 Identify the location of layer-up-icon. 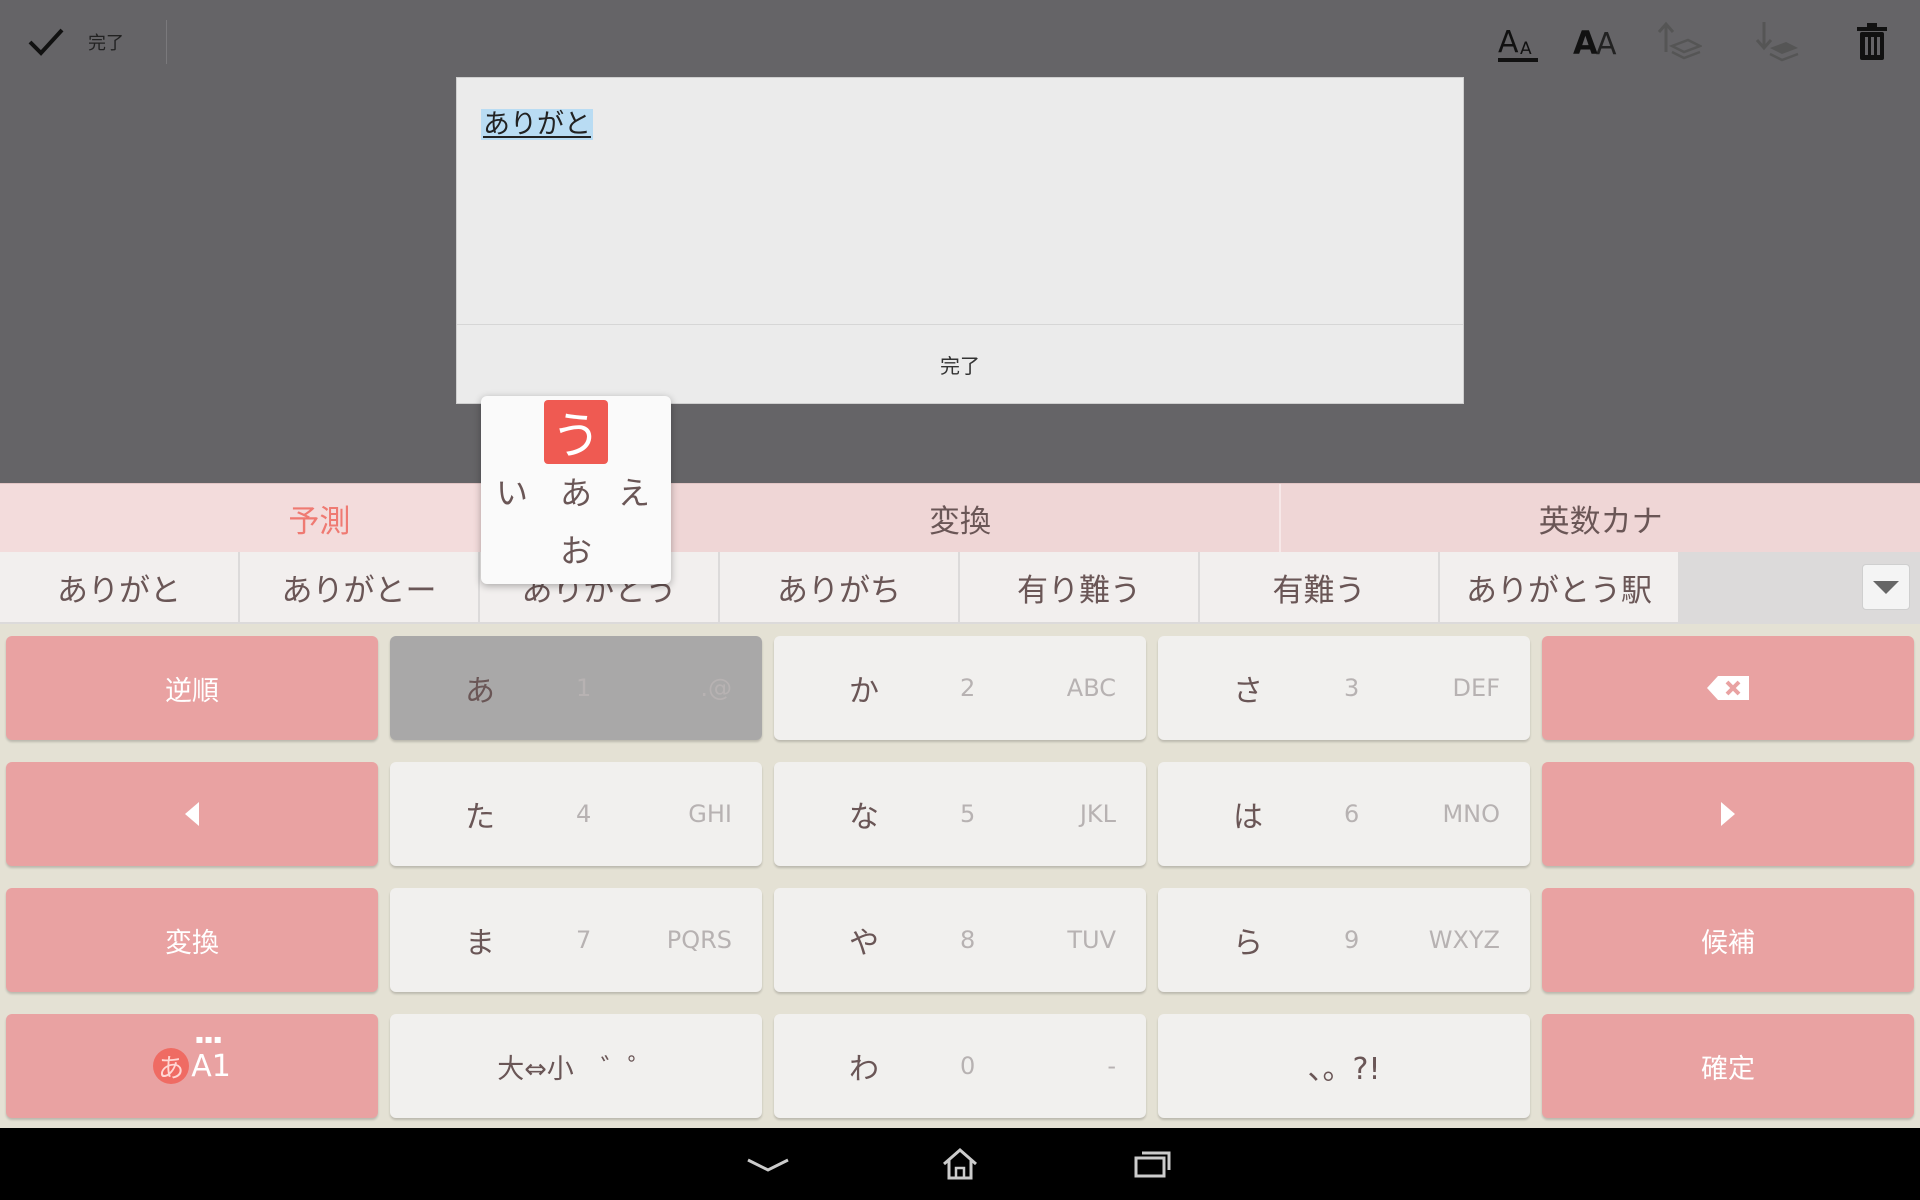
(1678, 42).